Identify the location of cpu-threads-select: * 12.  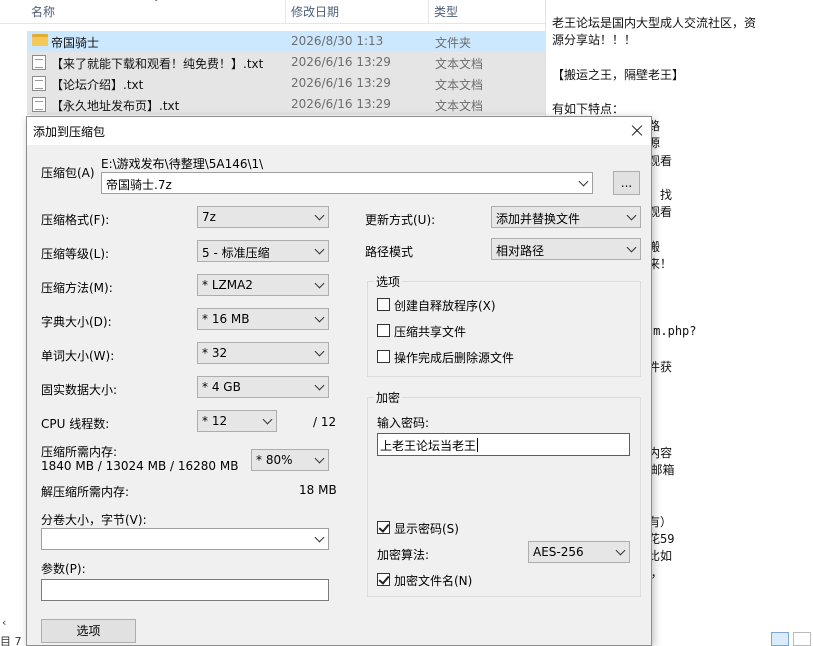
(237, 421).